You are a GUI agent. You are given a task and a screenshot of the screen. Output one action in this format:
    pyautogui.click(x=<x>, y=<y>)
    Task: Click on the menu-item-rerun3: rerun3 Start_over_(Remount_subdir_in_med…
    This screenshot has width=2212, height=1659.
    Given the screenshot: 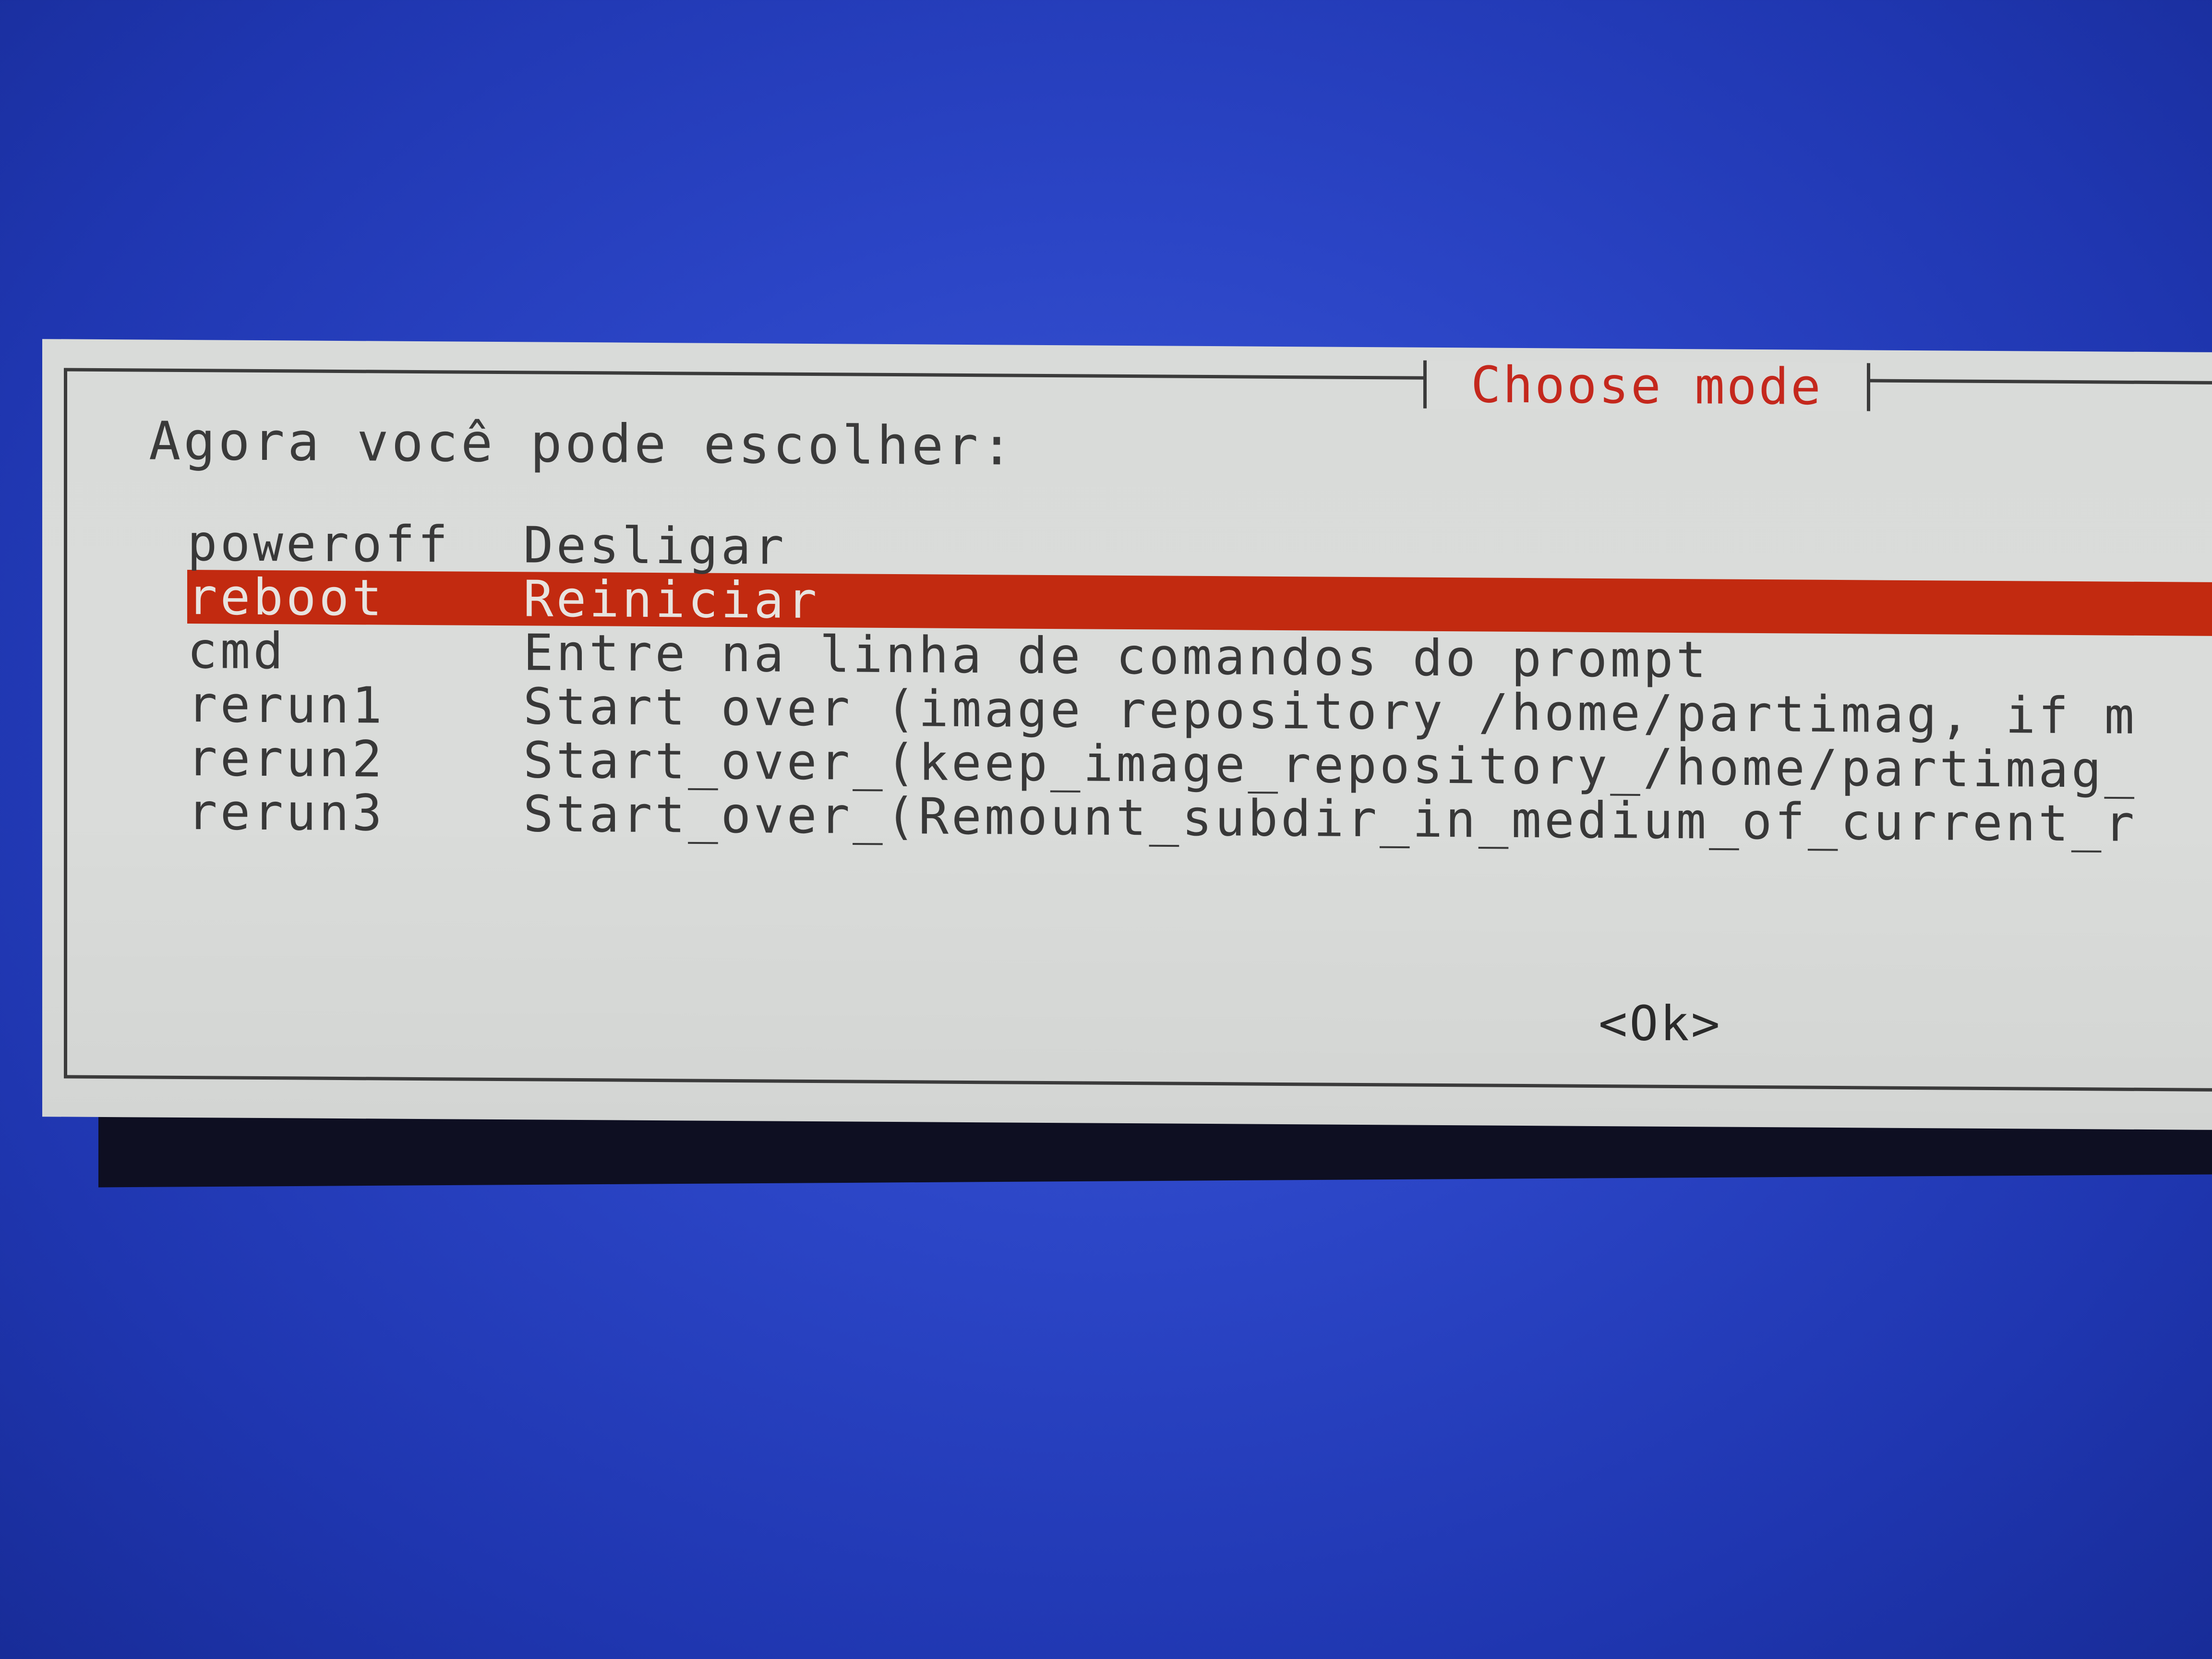 What is the action you would take?
    pyautogui.click(x=1199, y=817)
    